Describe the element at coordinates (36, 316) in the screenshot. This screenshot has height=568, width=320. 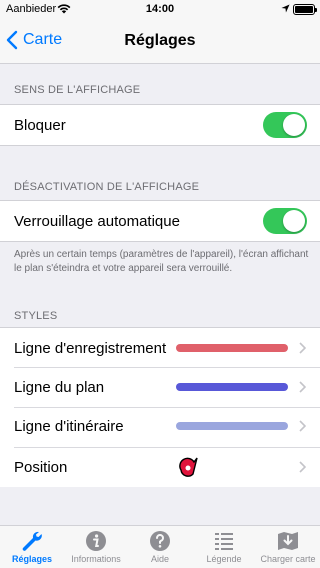
I see `section-header-styles: STYLES` at that location.